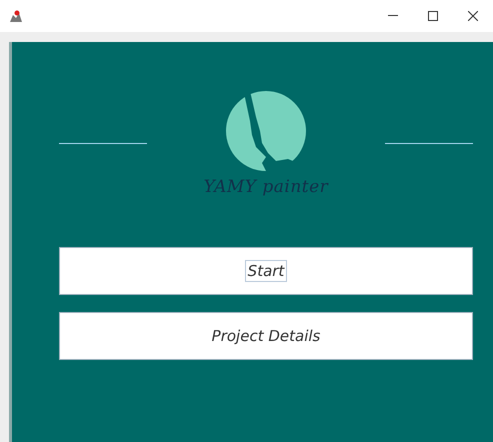 This screenshot has width=493, height=442. I want to click on paintbrush-logo-icon, so click(266, 131).